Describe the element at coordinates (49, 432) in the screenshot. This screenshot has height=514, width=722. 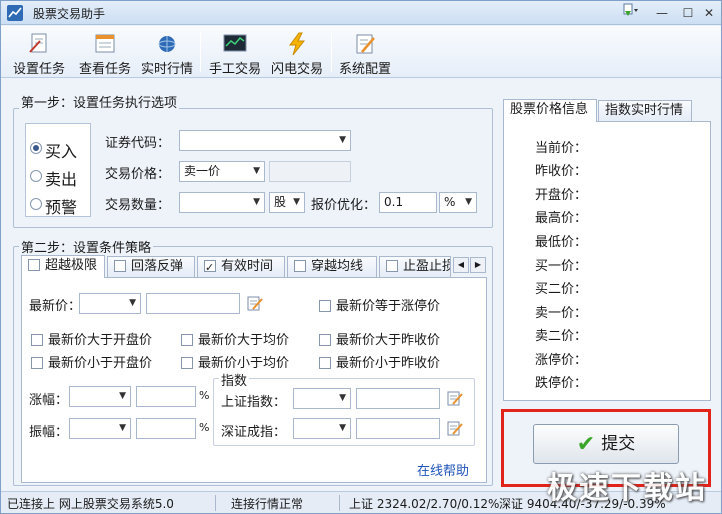
I see `amplitude-label: 振幅：` at that location.